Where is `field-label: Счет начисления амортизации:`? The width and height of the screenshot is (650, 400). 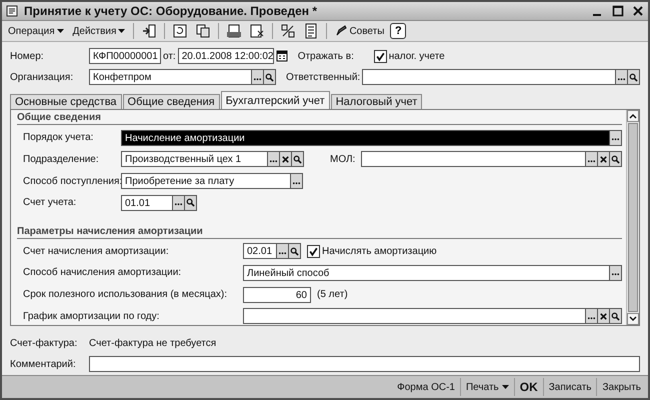
field-label: Счет начисления амортизации: is located at coordinates (96, 251).